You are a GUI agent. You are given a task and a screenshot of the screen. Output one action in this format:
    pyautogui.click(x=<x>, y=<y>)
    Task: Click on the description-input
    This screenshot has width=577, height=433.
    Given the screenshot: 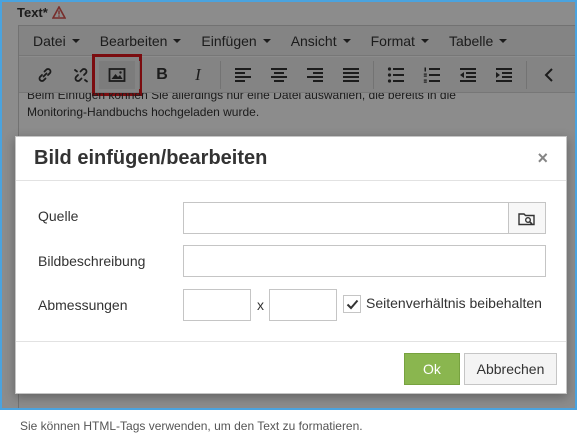 What is the action you would take?
    pyautogui.click(x=364, y=261)
    